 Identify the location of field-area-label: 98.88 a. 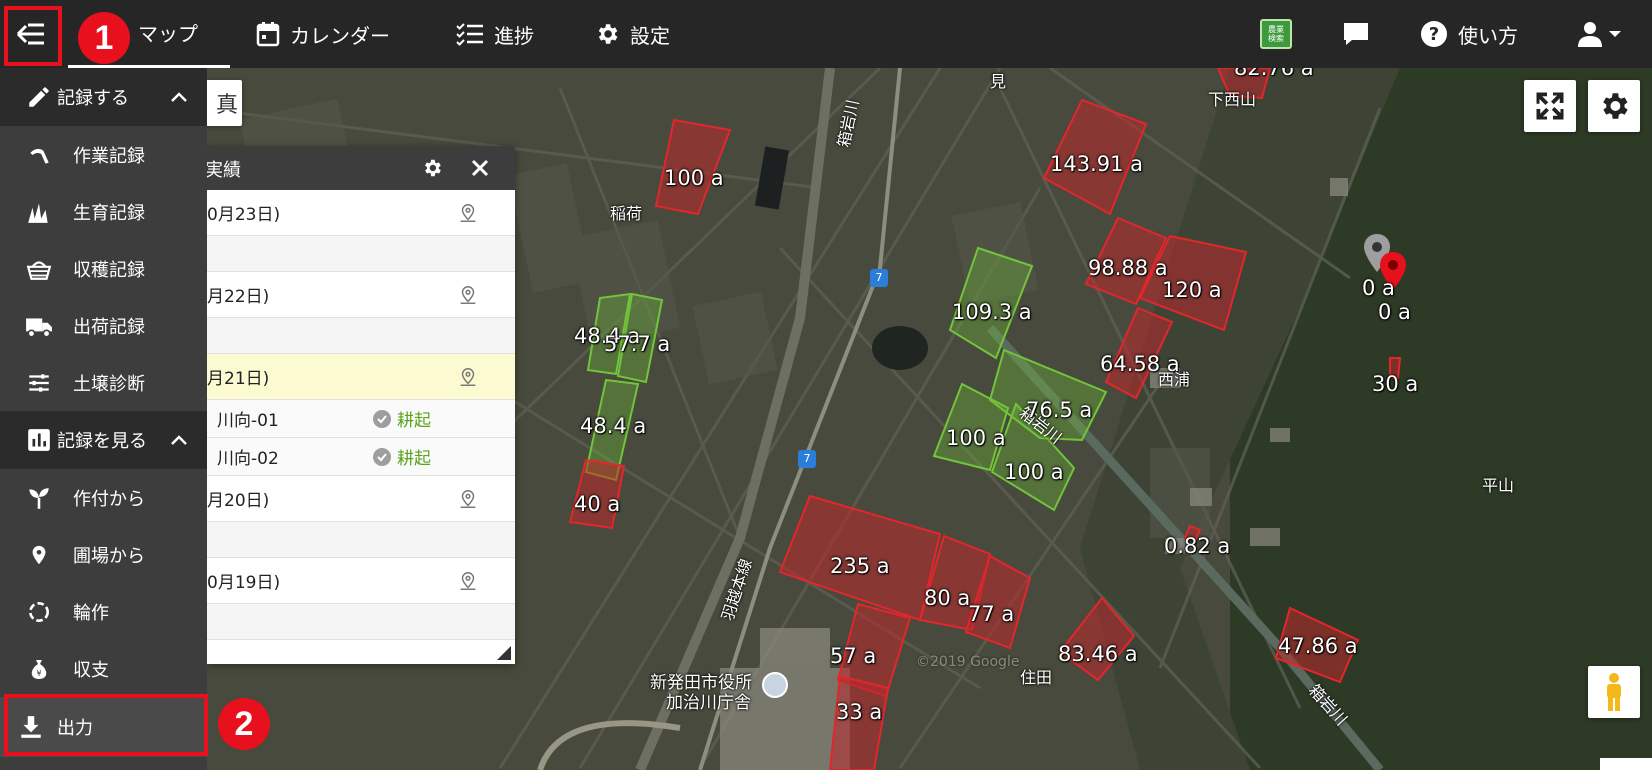
(1128, 268).